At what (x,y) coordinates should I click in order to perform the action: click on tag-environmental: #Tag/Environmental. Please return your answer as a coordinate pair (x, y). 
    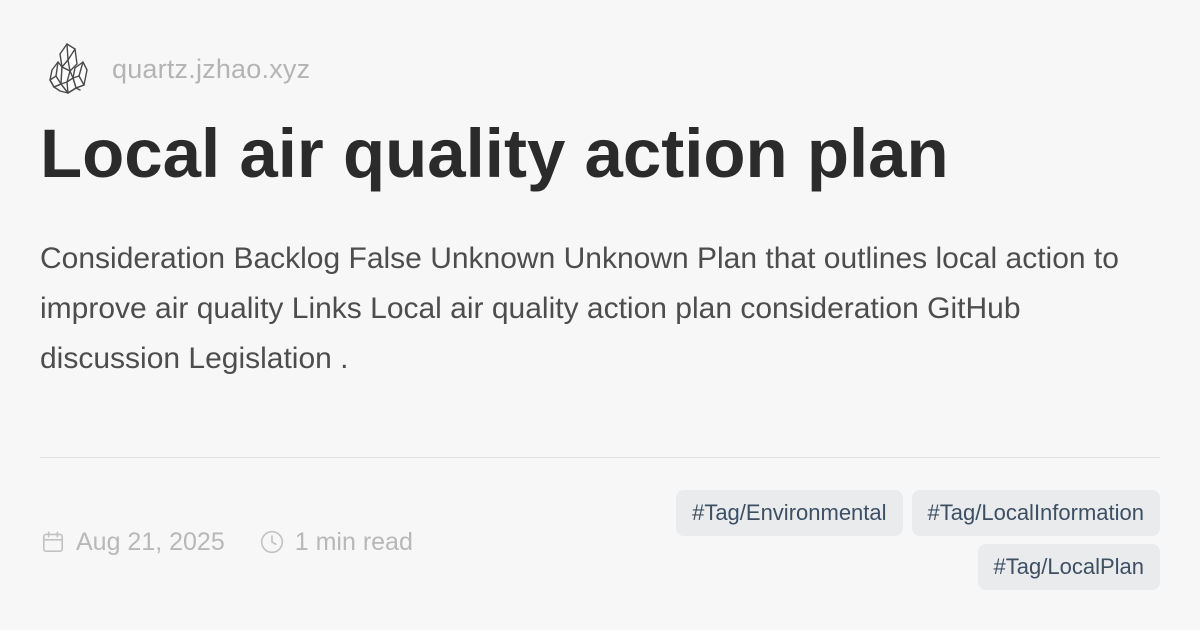
    Looking at the image, I should click on (789, 513).